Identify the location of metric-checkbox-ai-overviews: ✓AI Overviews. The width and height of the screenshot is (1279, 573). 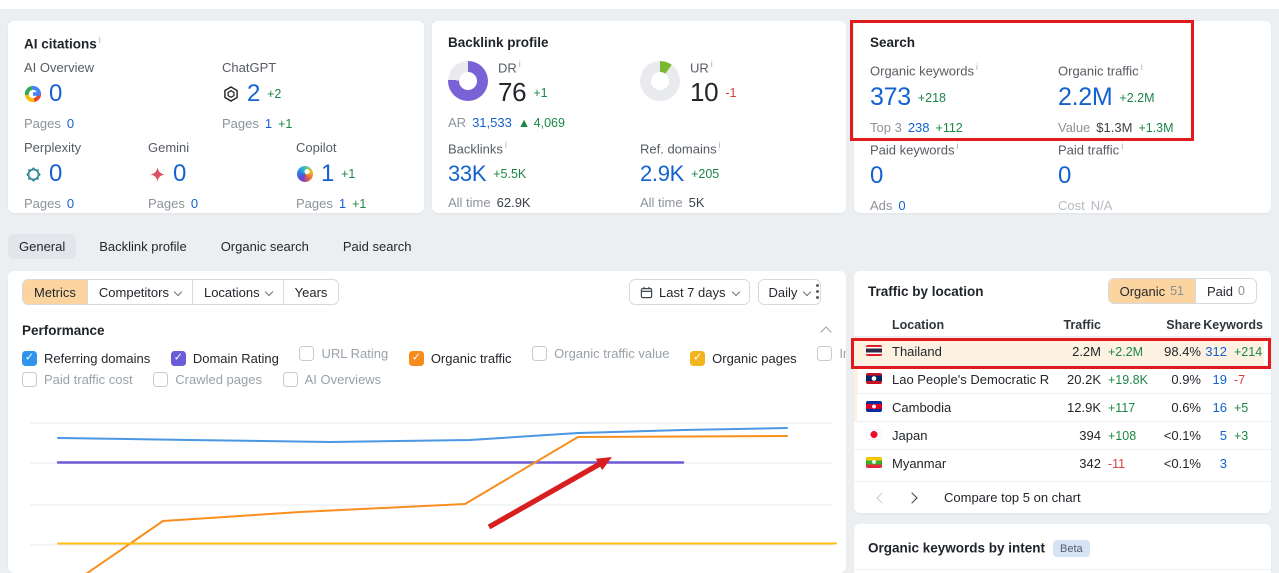
(331, 379).